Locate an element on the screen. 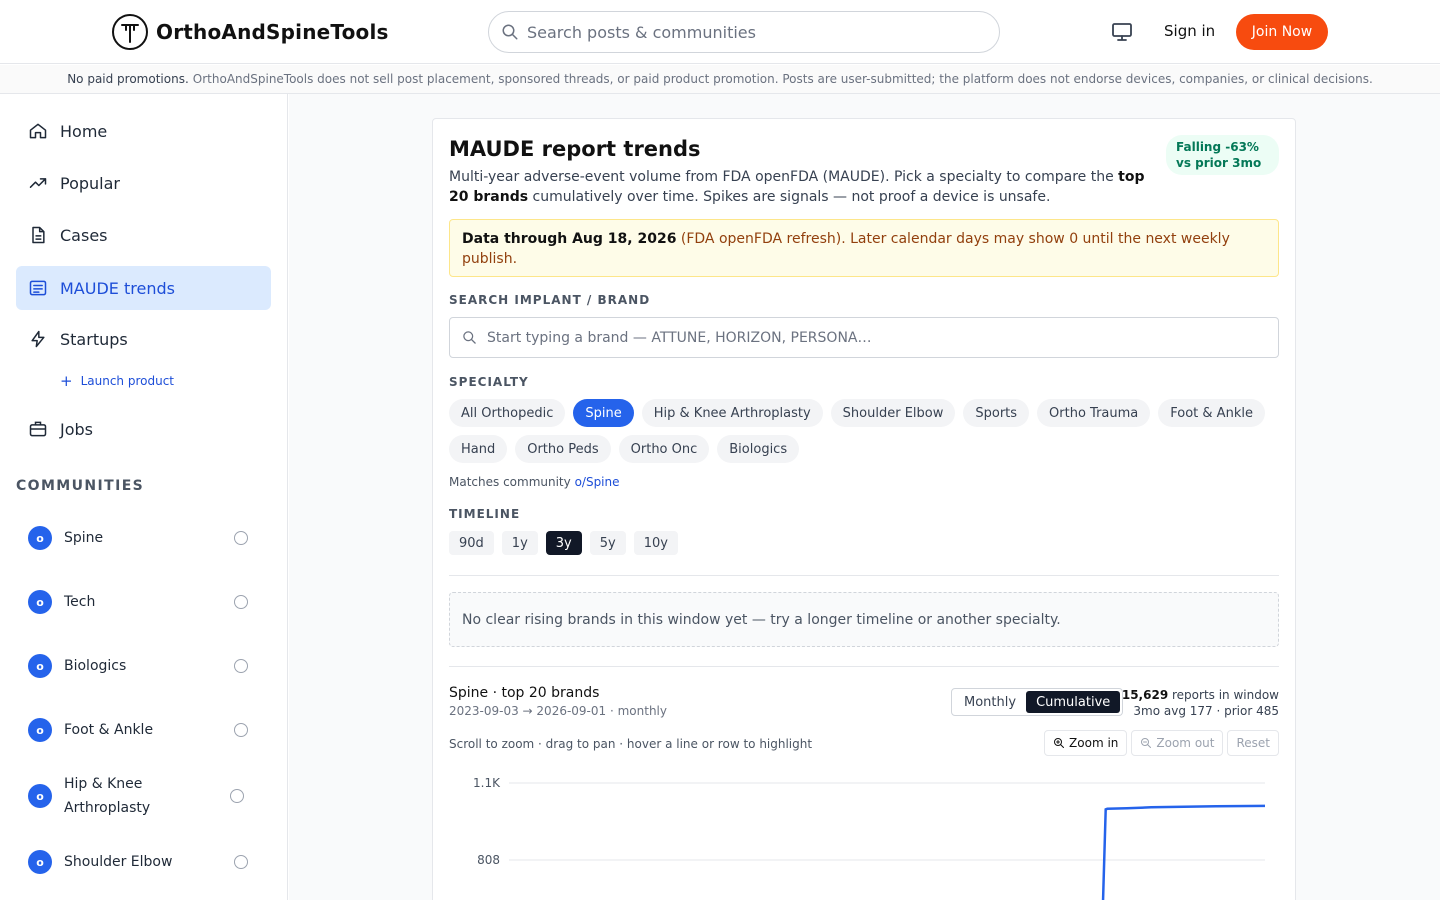 The width and height of the screenshot is (1440, 900). timeline-option: 10y is located at coordinates (655, 543).